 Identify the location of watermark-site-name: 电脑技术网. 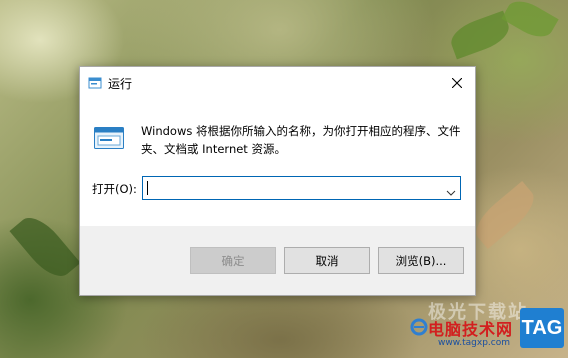
(471, 329).